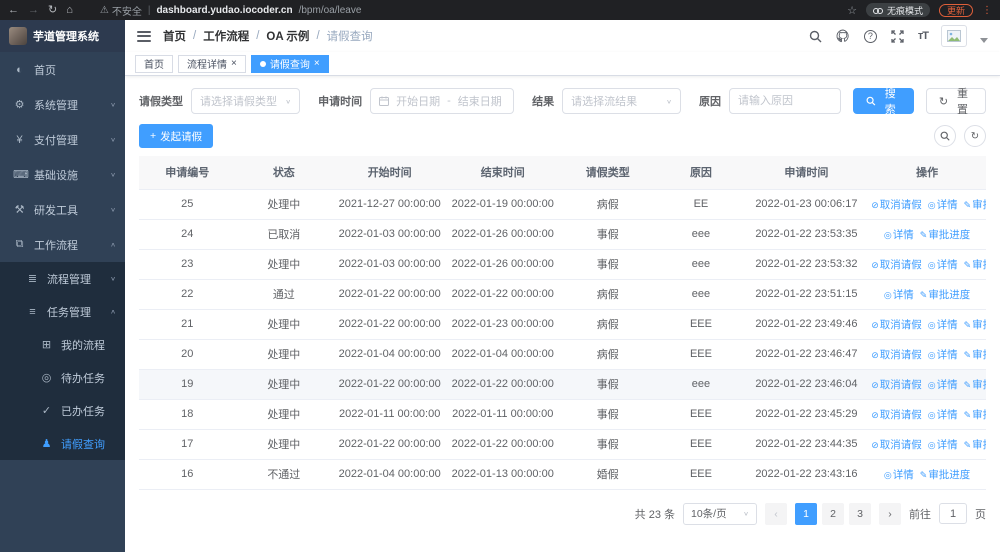 This screenshot has width=1000, height=552. Describe the element at coordinates (62, 278) in the screenshot. I see `sidebar-item-process-mgmt: ≣ 流程管理 ∨` at that location.